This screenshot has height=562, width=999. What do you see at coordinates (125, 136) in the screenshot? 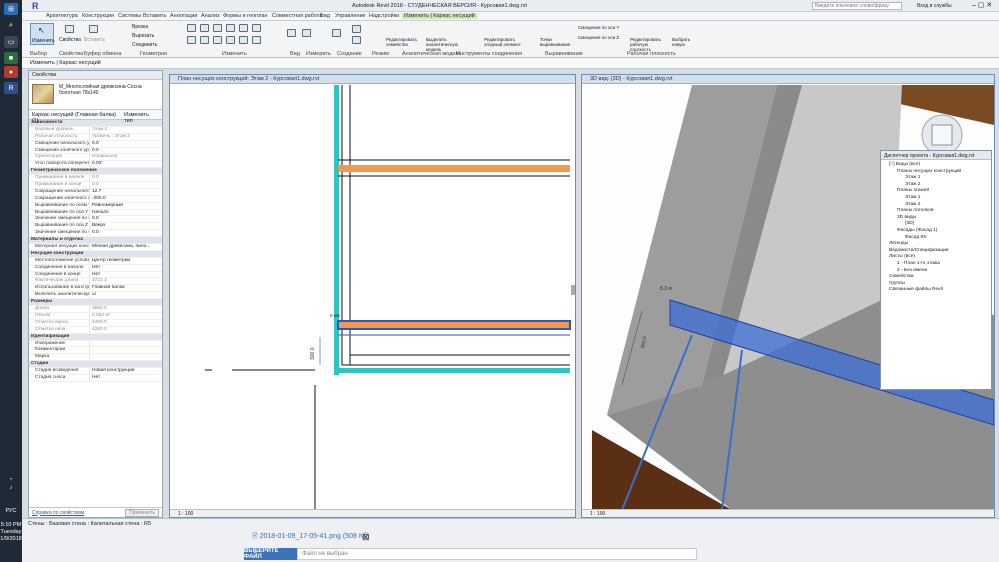
I see `property-value: Уровень : Этаж 2` at bounding box center [125, 136].